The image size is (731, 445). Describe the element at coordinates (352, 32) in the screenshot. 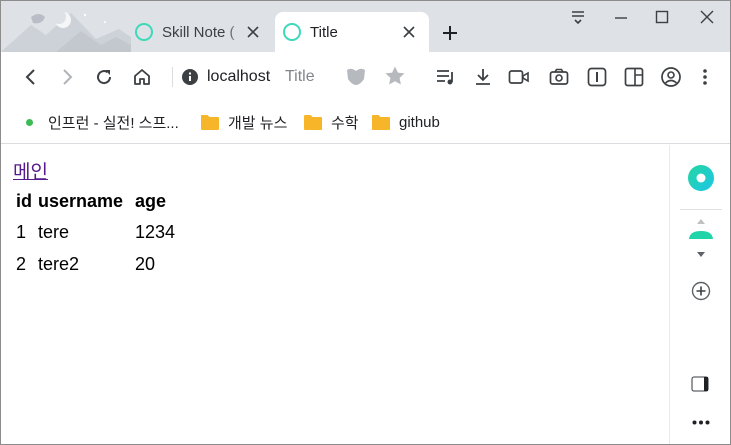

I see `tab-title-active: Title` at that location.